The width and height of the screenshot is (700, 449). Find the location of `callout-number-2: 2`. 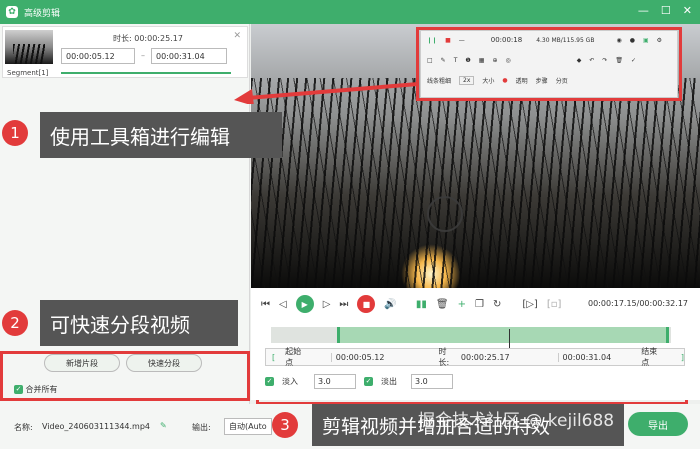

callout-number-2: 2 is located at coordinates (15, 323).